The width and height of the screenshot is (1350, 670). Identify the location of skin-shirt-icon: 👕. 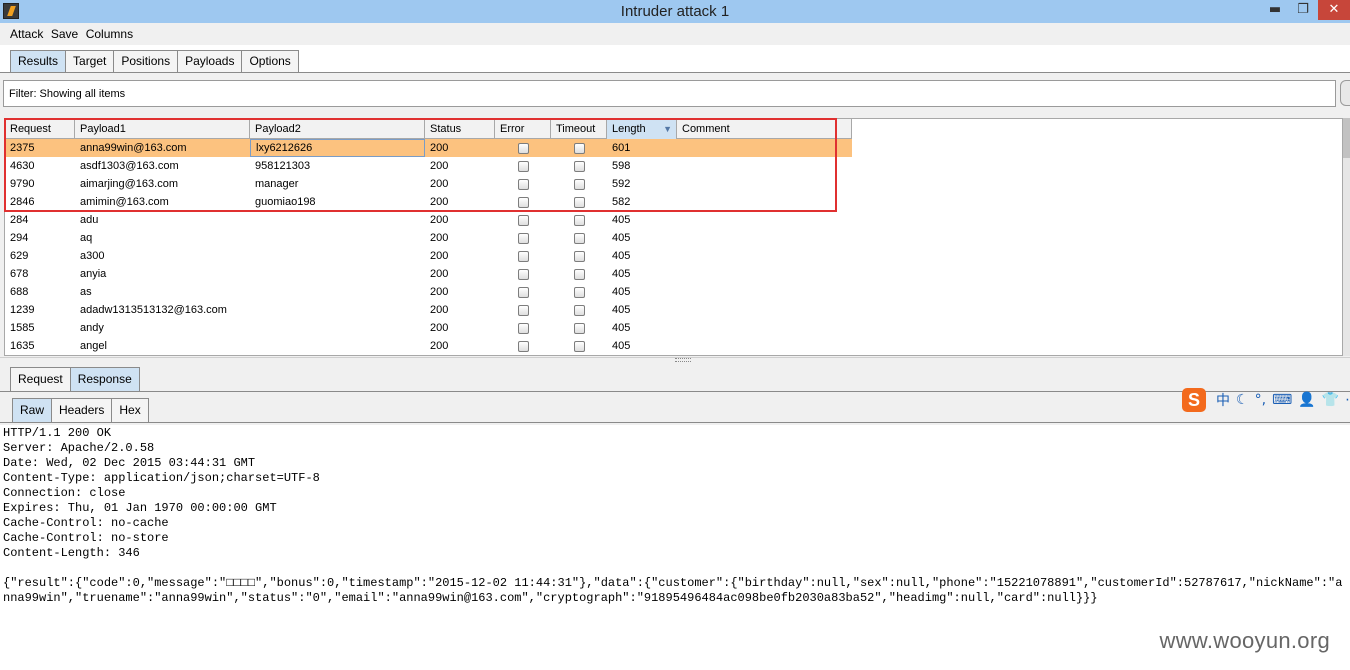
(1330, 400).